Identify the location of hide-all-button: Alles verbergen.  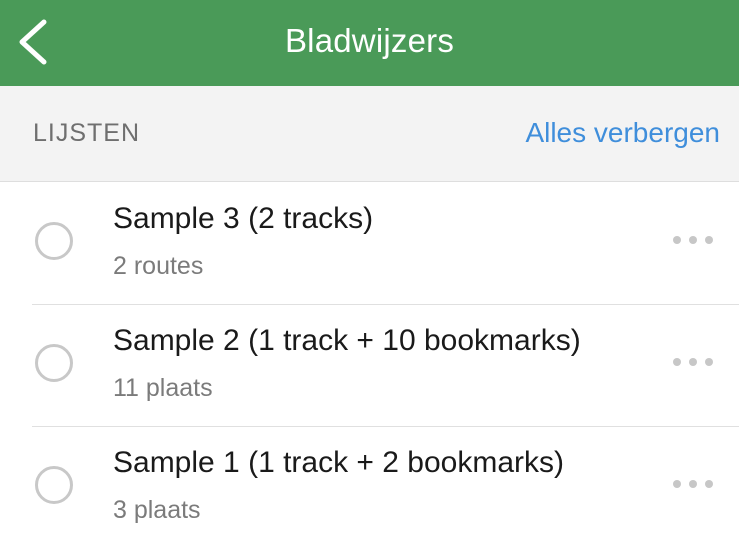
(622, 133).